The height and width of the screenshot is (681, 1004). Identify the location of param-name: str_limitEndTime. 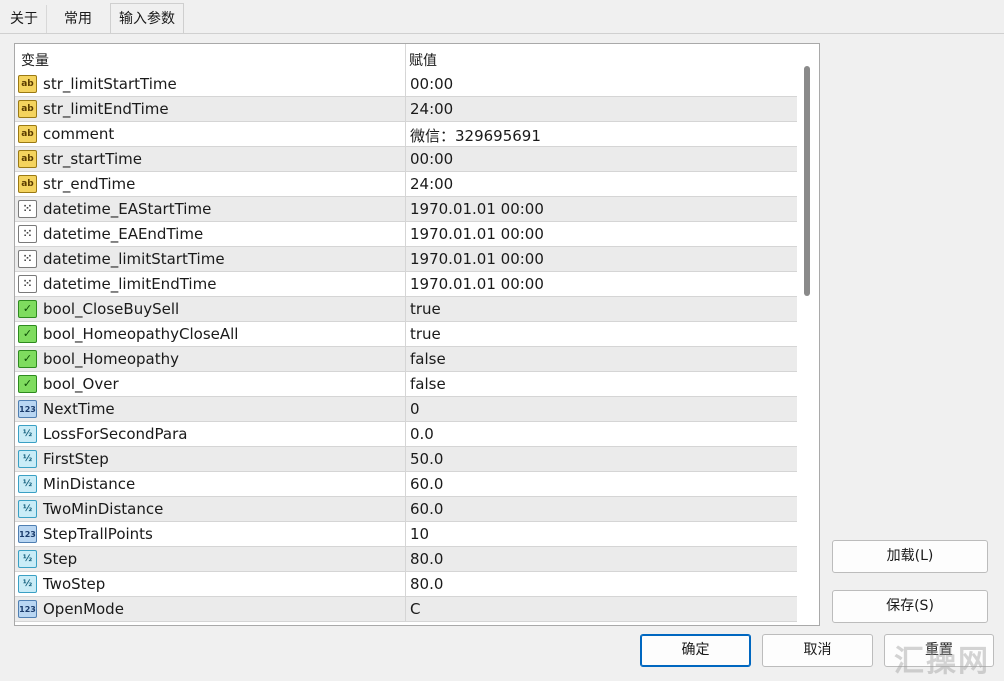
(106, 109).